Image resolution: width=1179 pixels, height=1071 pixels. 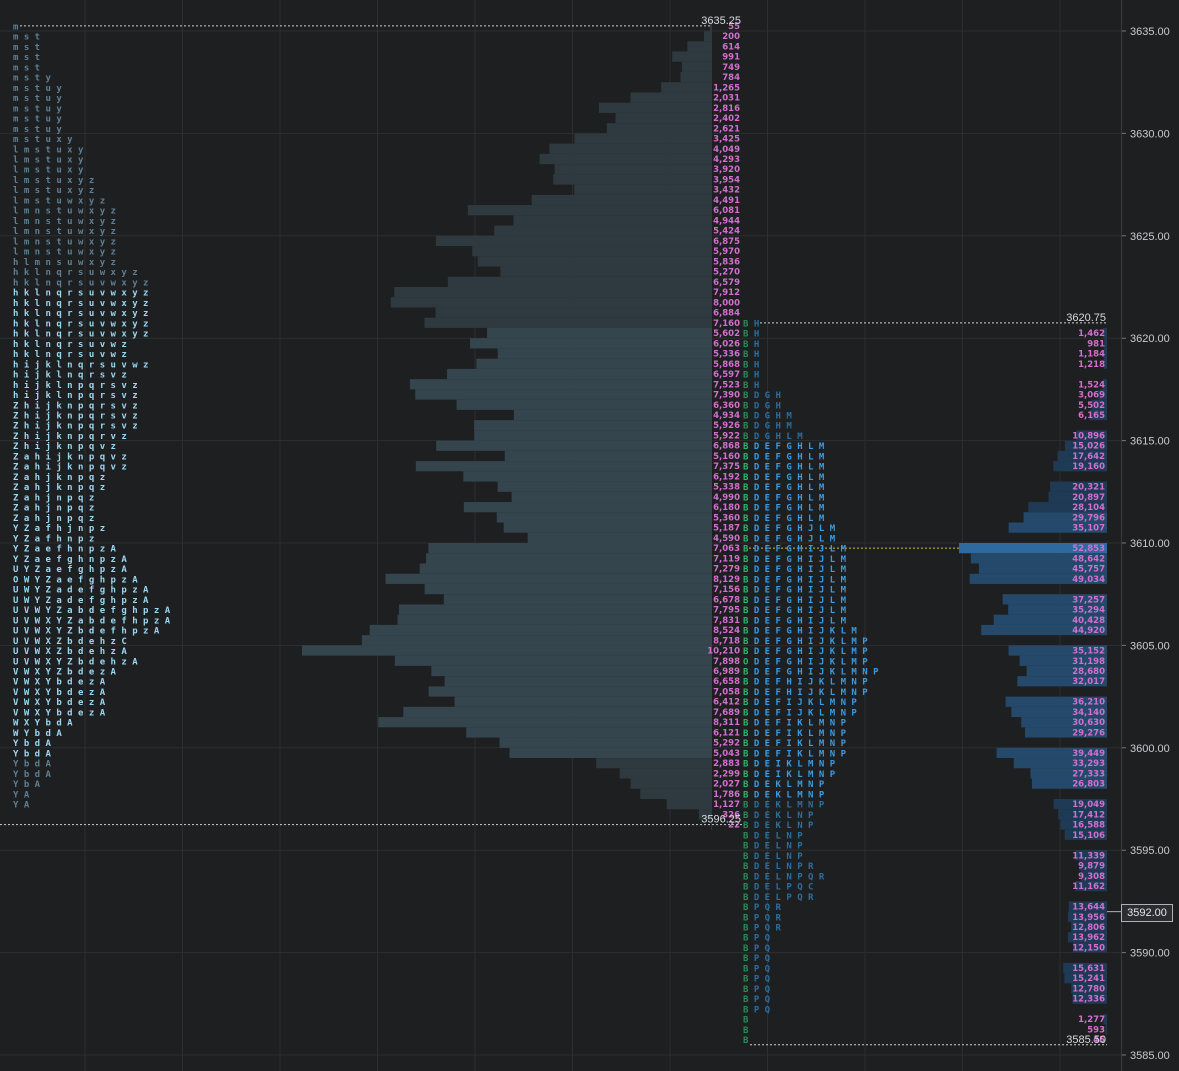 What do you see at coordinates (75, 273) in the screenshot?
I see `tpo-row: h k l n q r s u w x y z` at bounding box center [75, 273].